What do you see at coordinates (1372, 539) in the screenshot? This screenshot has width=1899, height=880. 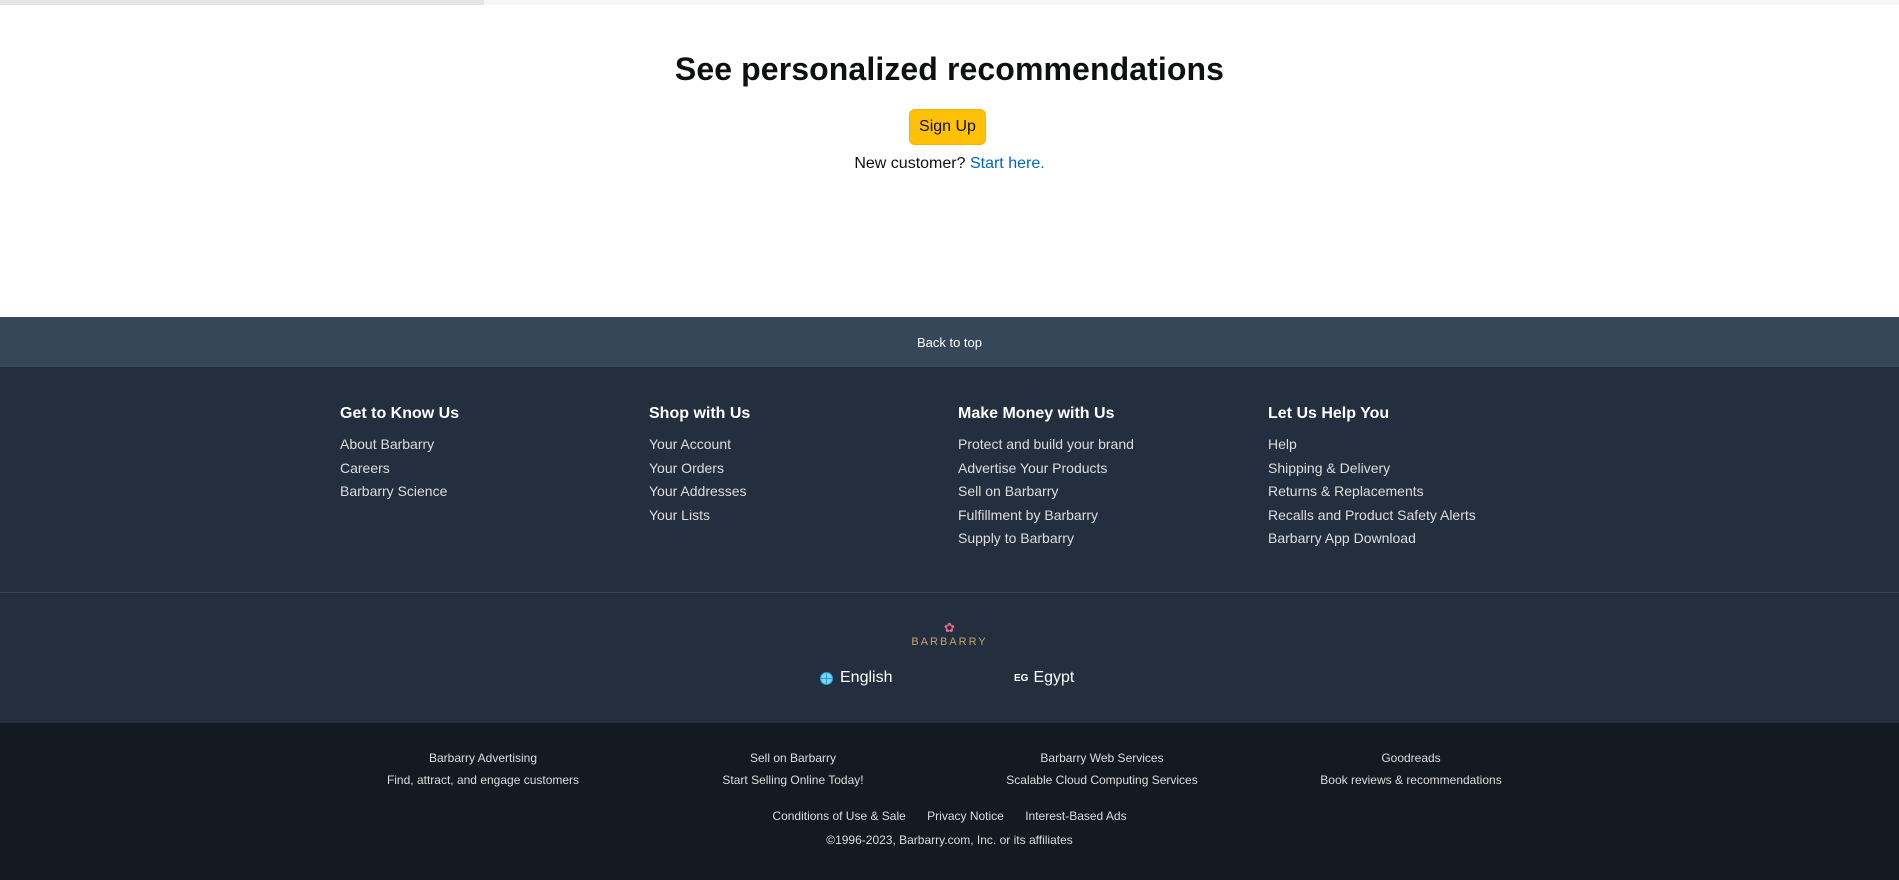 I see `footer-link-app-download: Barbarry App Download` at bounding box center [1372, 539].